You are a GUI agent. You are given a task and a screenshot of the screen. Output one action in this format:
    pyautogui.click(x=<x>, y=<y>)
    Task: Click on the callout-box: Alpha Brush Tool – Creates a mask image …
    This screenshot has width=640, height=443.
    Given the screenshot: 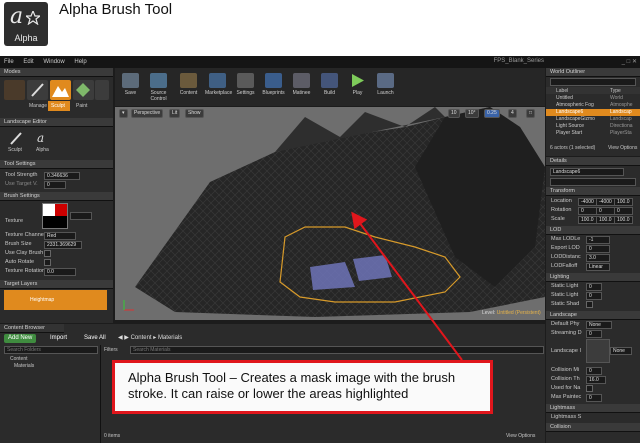 What is the action you would take?
    pyautogui.click(x=302, y=387)
    